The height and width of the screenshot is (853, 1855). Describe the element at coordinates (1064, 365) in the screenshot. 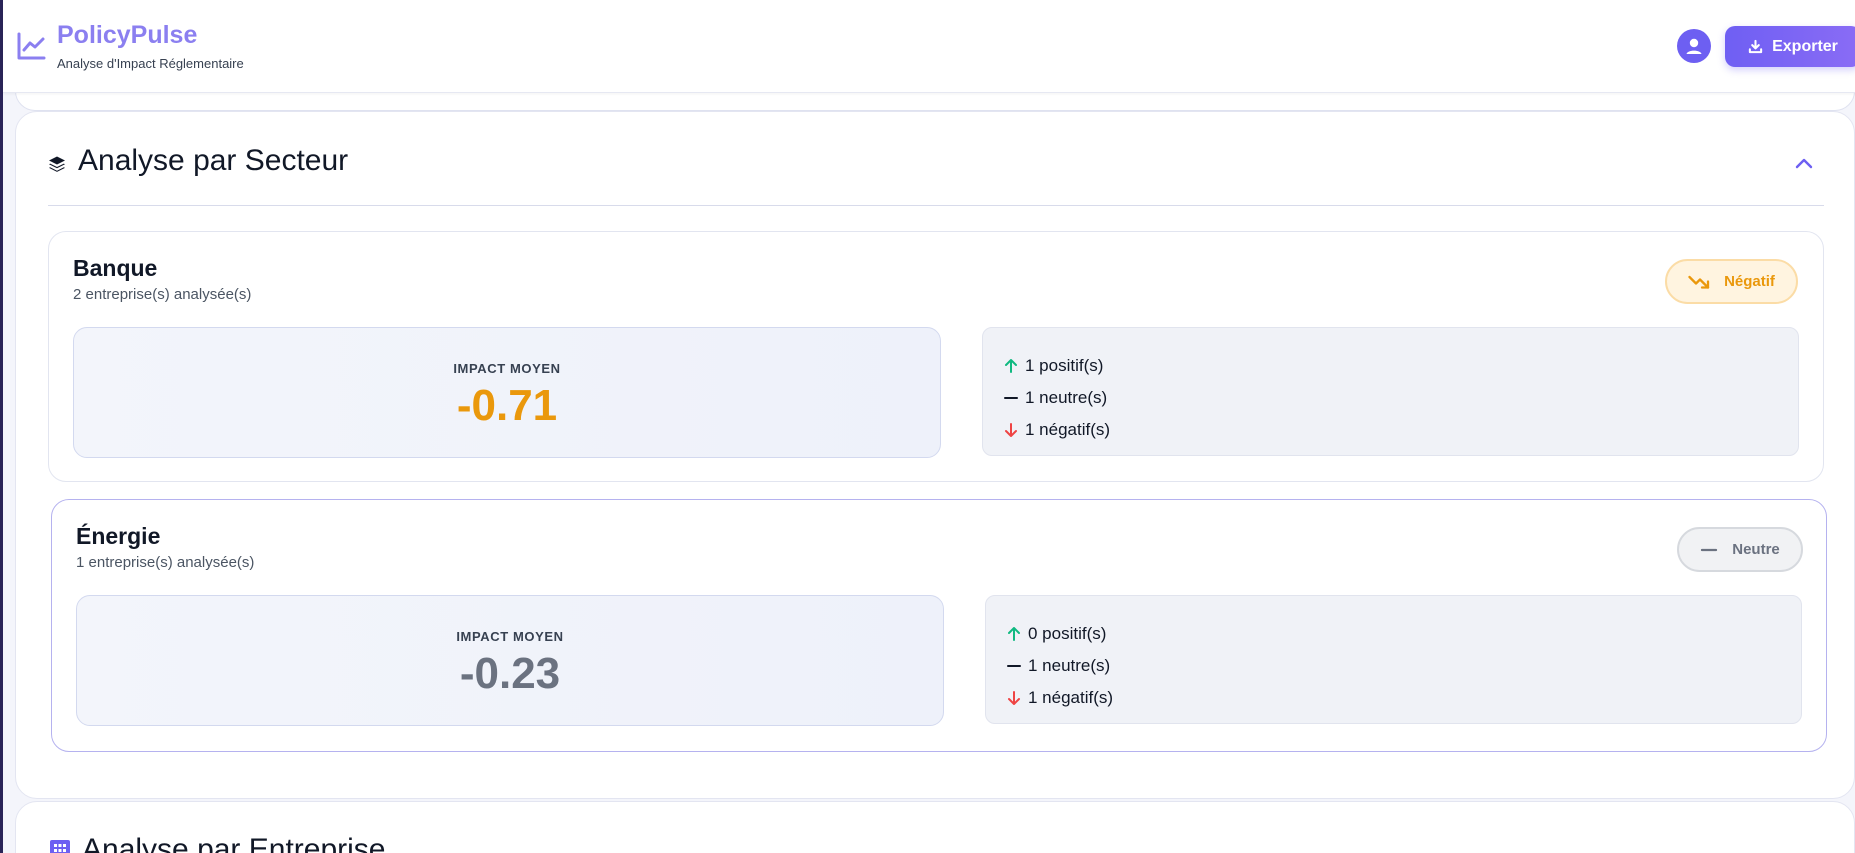

I see `positive-count: 1 positif(s)` at that location.